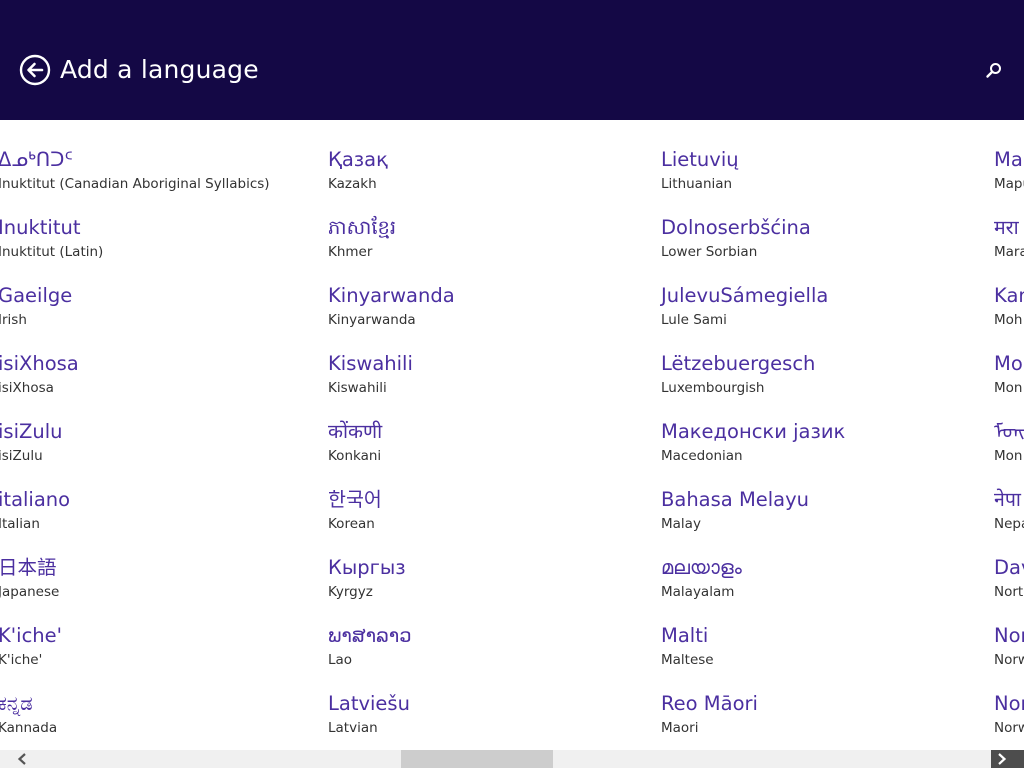 Image resolution: width=1024 pixels, height=772 pixels. I want to click on language-item: Lietuvių Lithuanian, so click(816, 175).